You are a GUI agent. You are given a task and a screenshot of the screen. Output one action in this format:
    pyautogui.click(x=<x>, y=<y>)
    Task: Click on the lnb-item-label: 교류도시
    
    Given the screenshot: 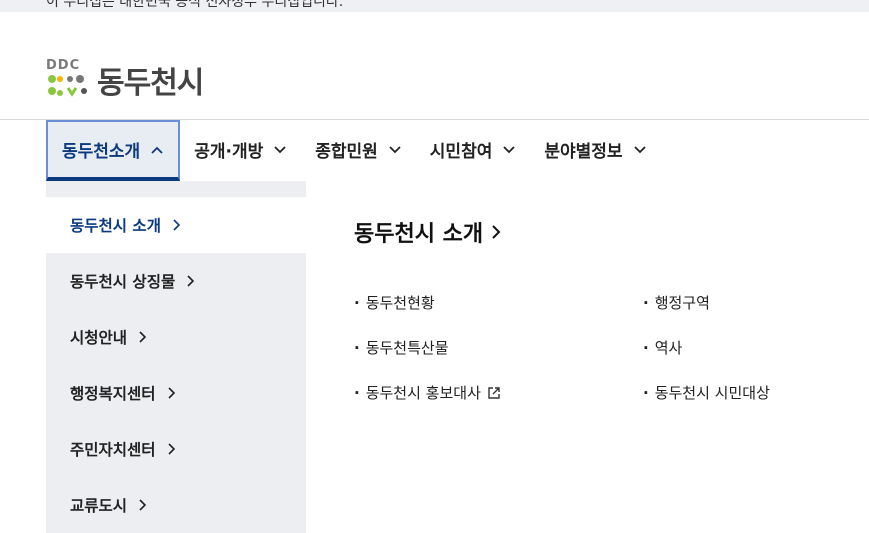 What is the action you would take?
    pyautogui.click(x=99, y=506)
    